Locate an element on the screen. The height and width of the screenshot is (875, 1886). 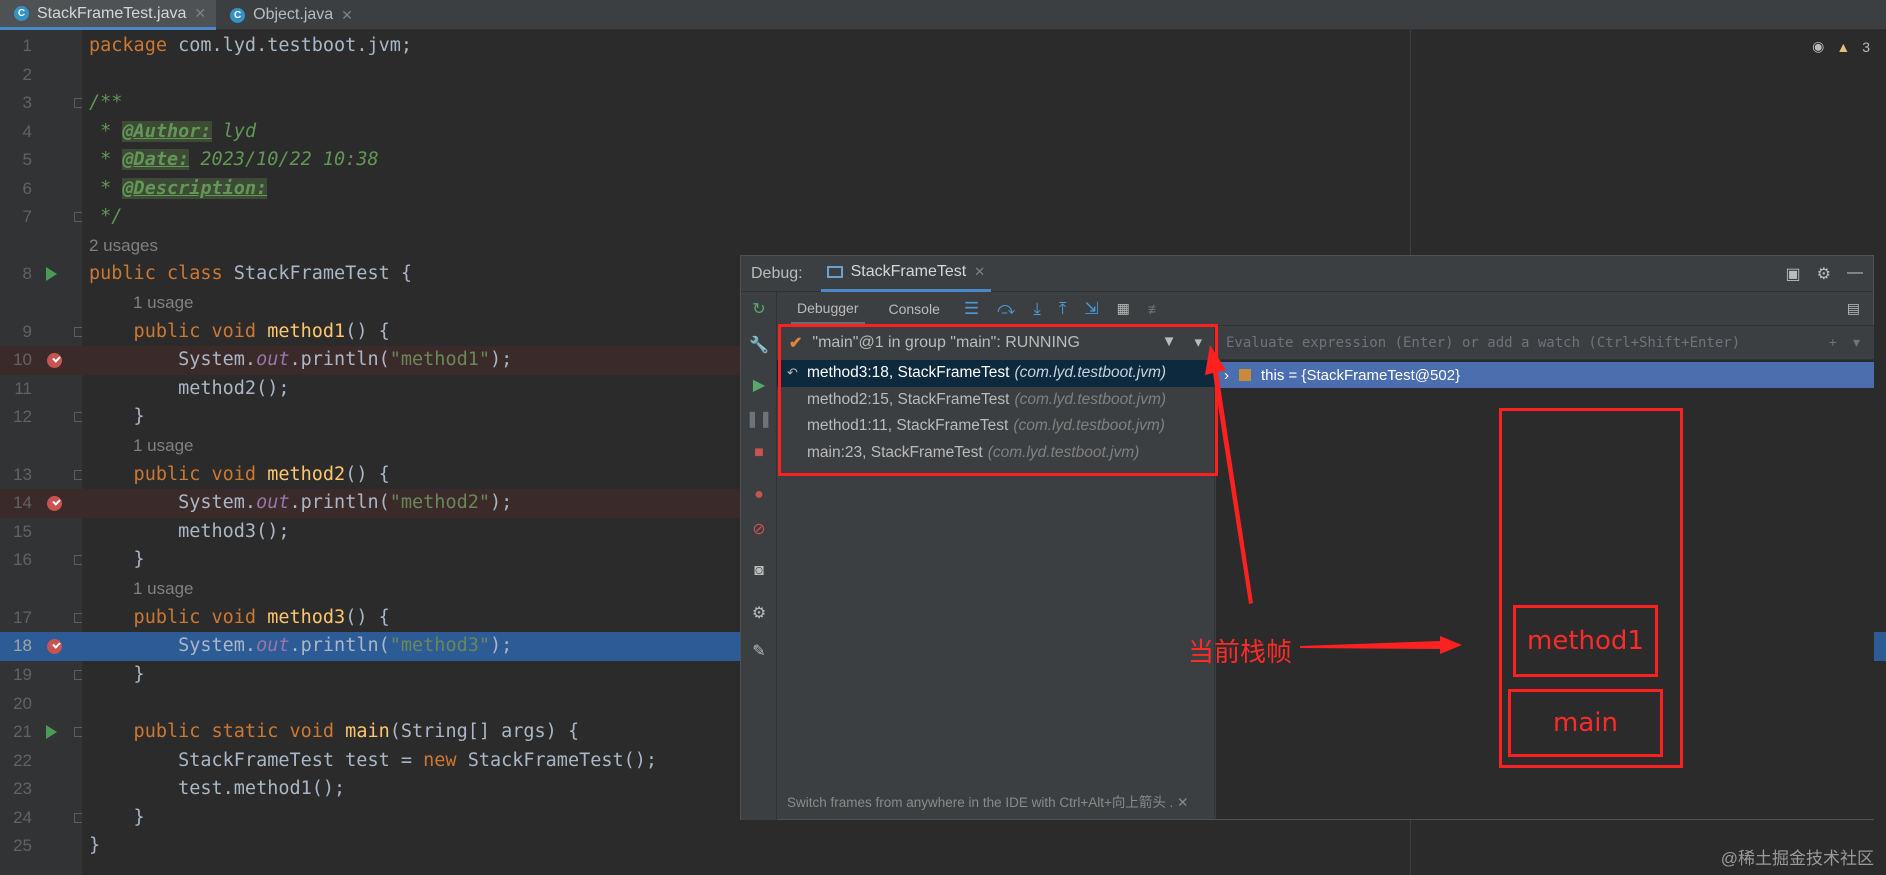
stack-frame-method1: method1 is located at coordinates (1585, 641).